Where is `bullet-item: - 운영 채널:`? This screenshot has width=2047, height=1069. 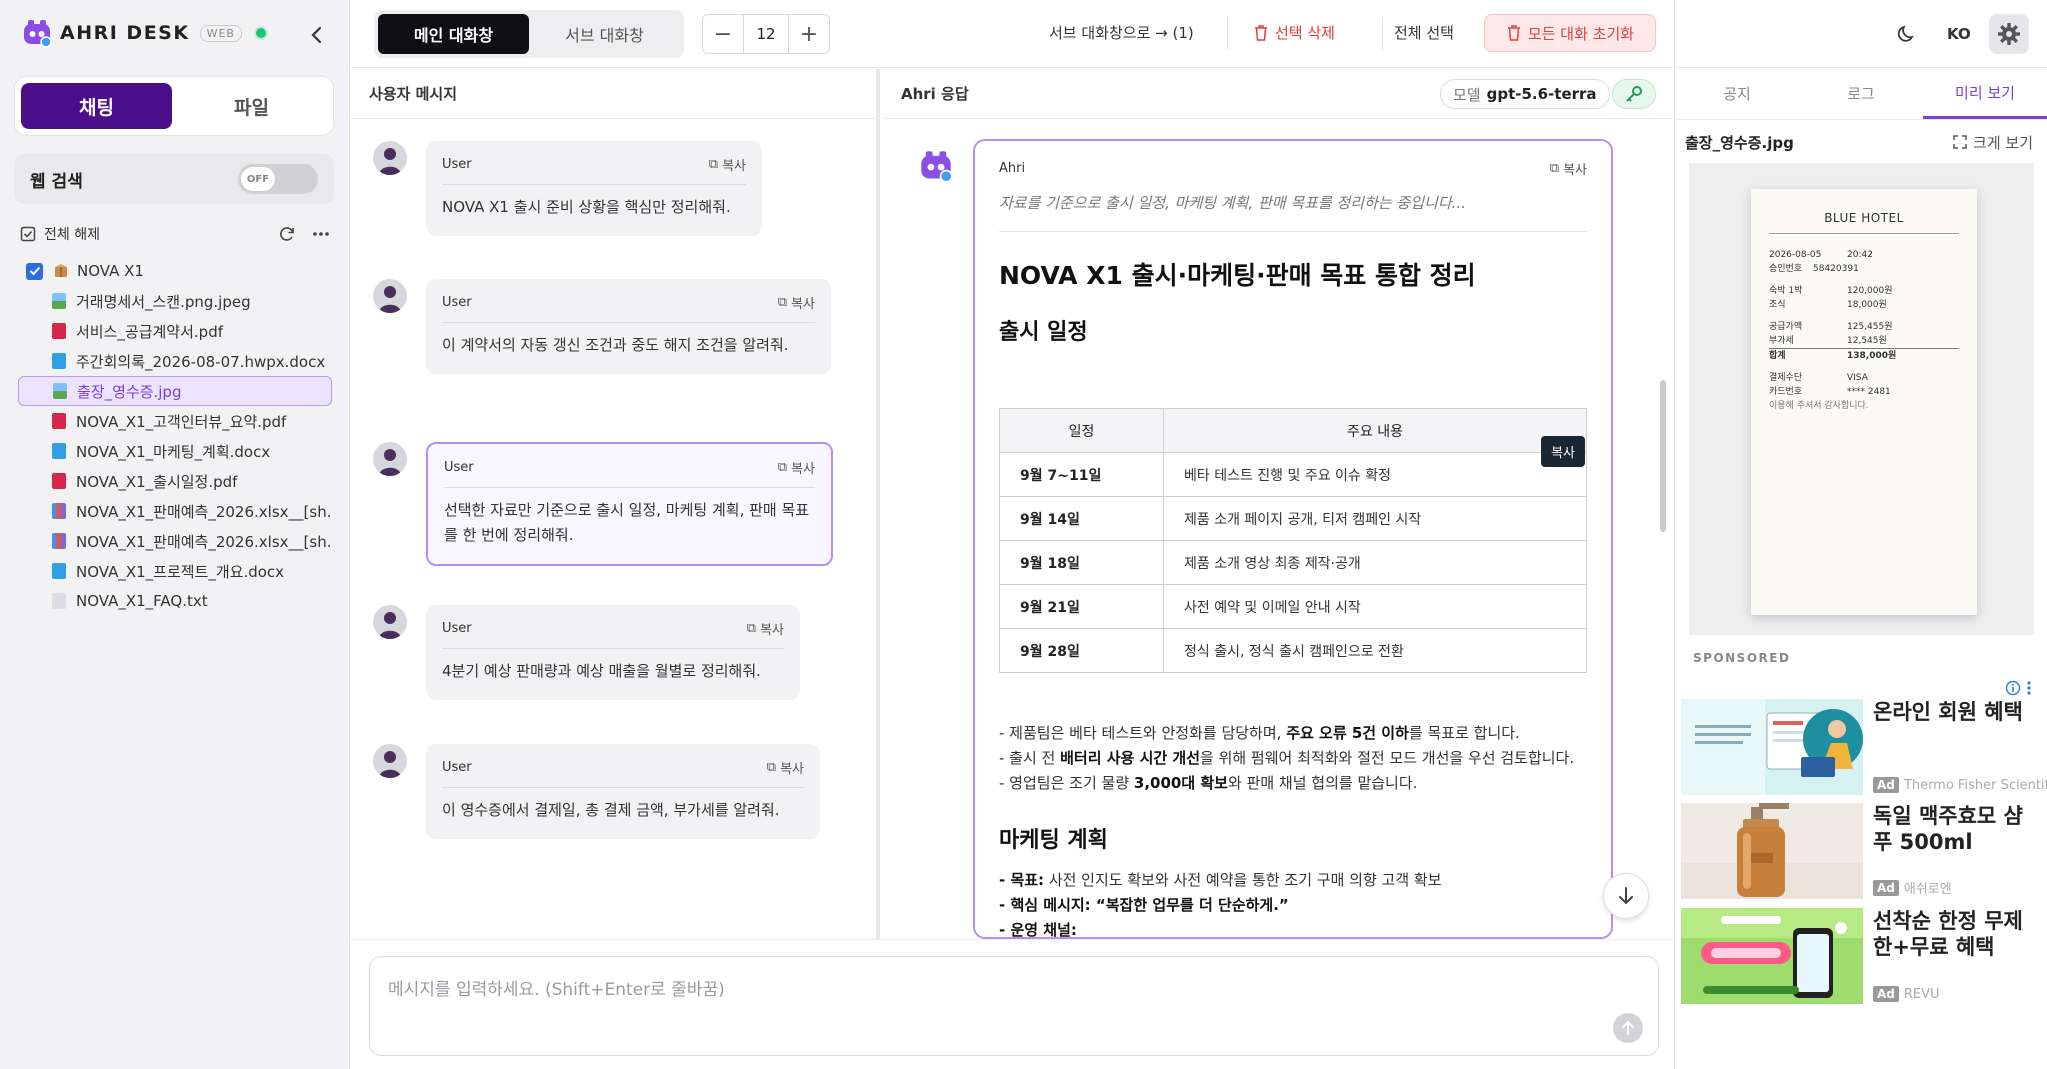
bullet-item: - 운영 채널: is located at coordinates (1038, 930).